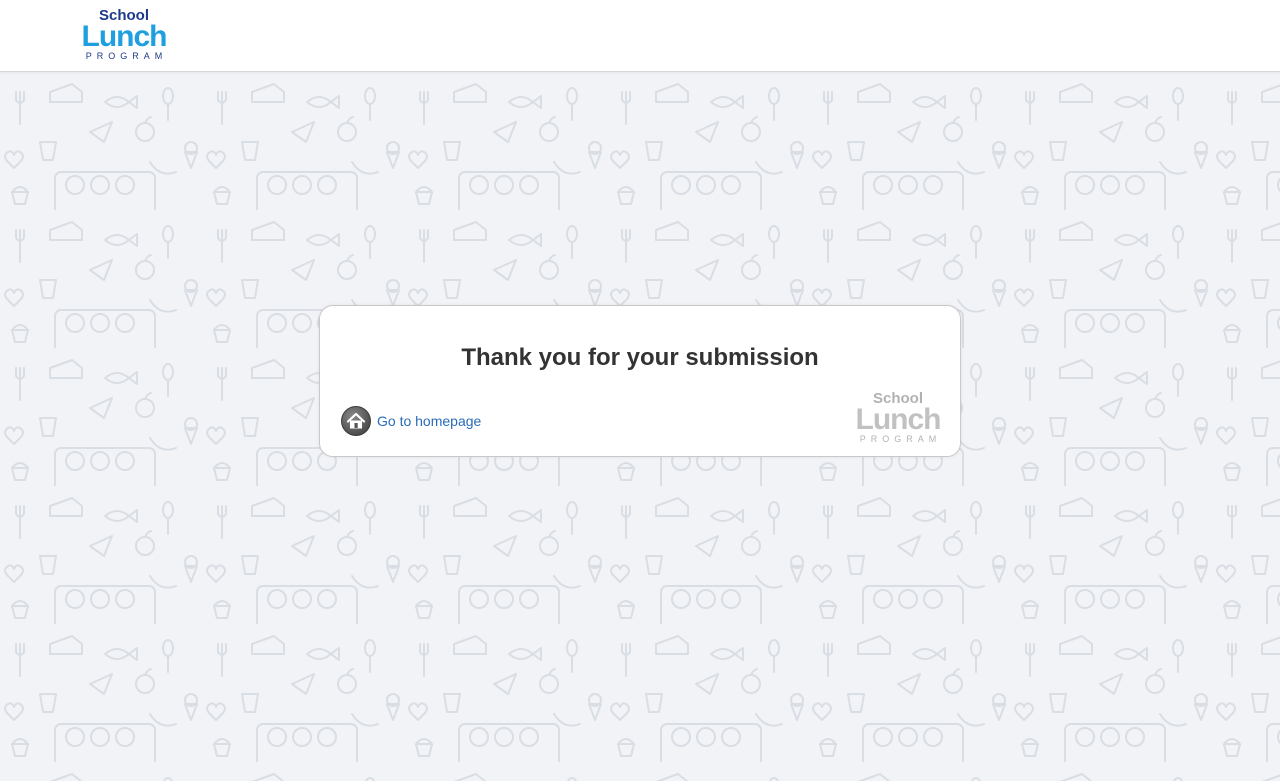 Image resolution: width=1280 pixels, height=781 pixels. What do you see at coordinates (126, 56) in the screenshot?
I see `logo-line-program: PROGRAM` at bounding box center [126, 56].